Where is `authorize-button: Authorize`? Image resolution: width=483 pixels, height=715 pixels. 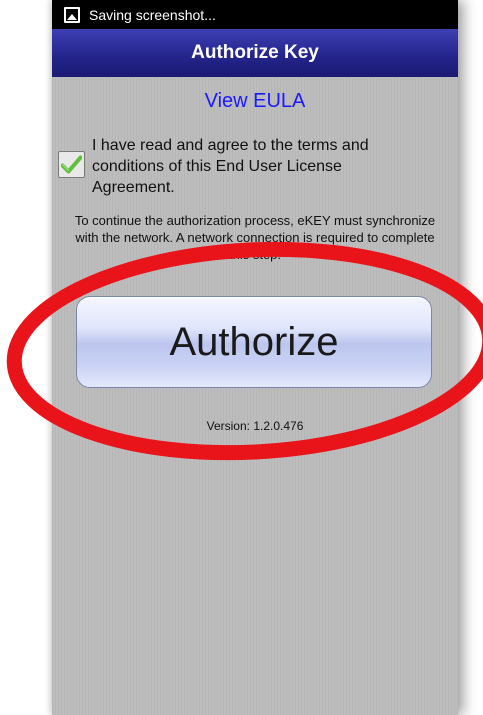
authorize-button: Authorize is located at coordinates (254, 342).